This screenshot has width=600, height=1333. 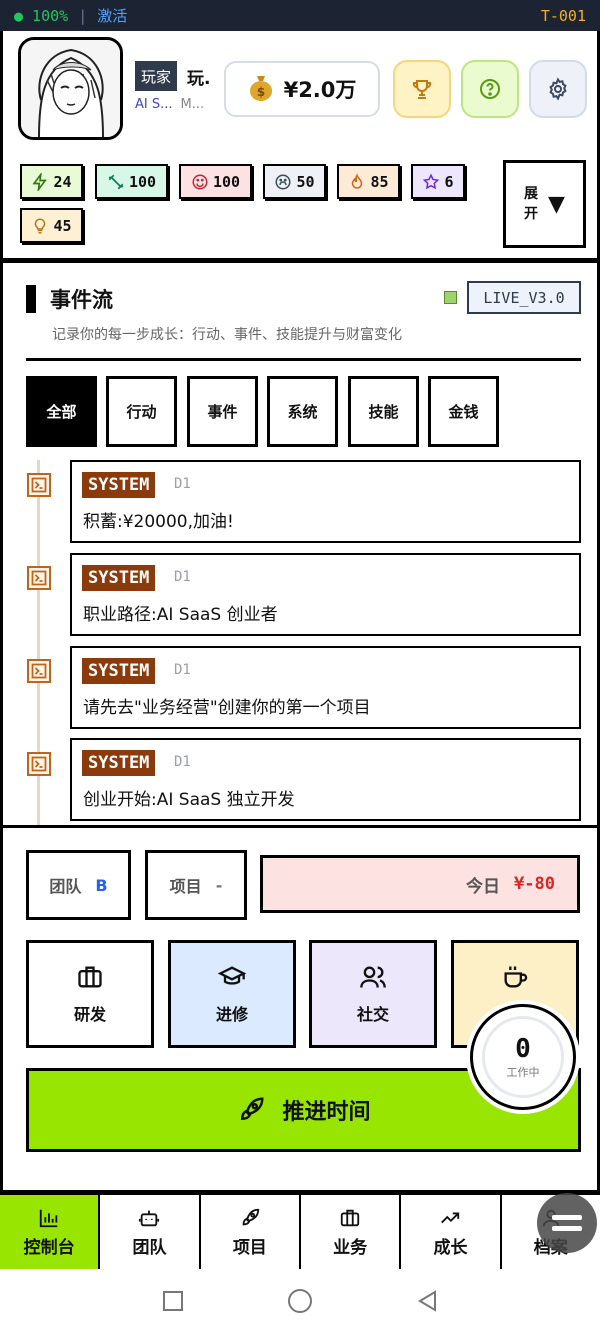 What do you see at coordinates (325, 779) in the screenshot?
I see `event-card: SYSTEM D1 创业开始:AI SaaS 独立开发` at bounding box center [325, 779].